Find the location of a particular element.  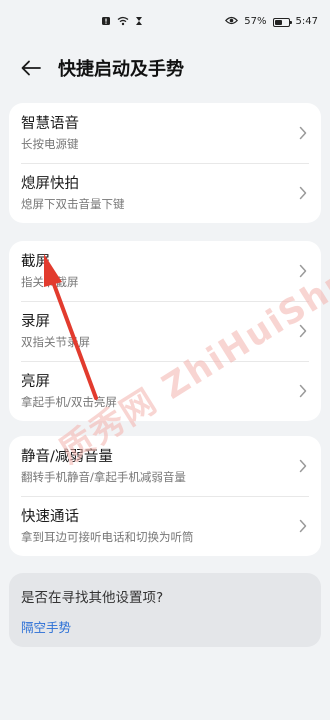

setting-row-voice: 智慧语音 长按电源键 is located at coordinates (165, 133).